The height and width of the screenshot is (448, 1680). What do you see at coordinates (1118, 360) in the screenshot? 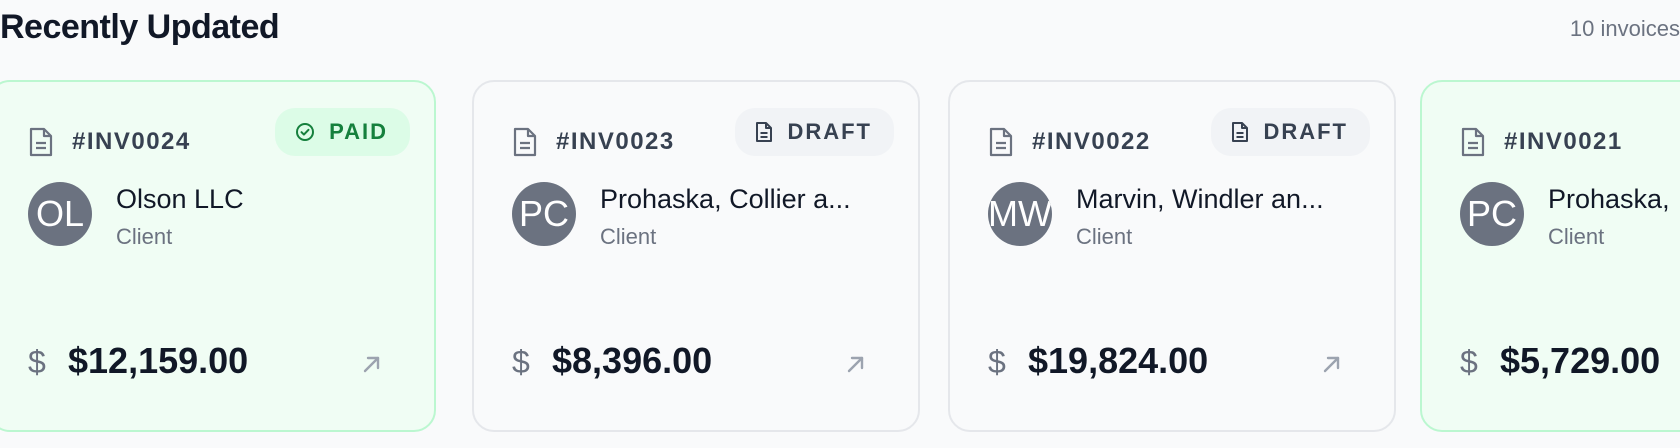
I see `invoice-amount: $19,824.00` at bounding box center [1118, 360].